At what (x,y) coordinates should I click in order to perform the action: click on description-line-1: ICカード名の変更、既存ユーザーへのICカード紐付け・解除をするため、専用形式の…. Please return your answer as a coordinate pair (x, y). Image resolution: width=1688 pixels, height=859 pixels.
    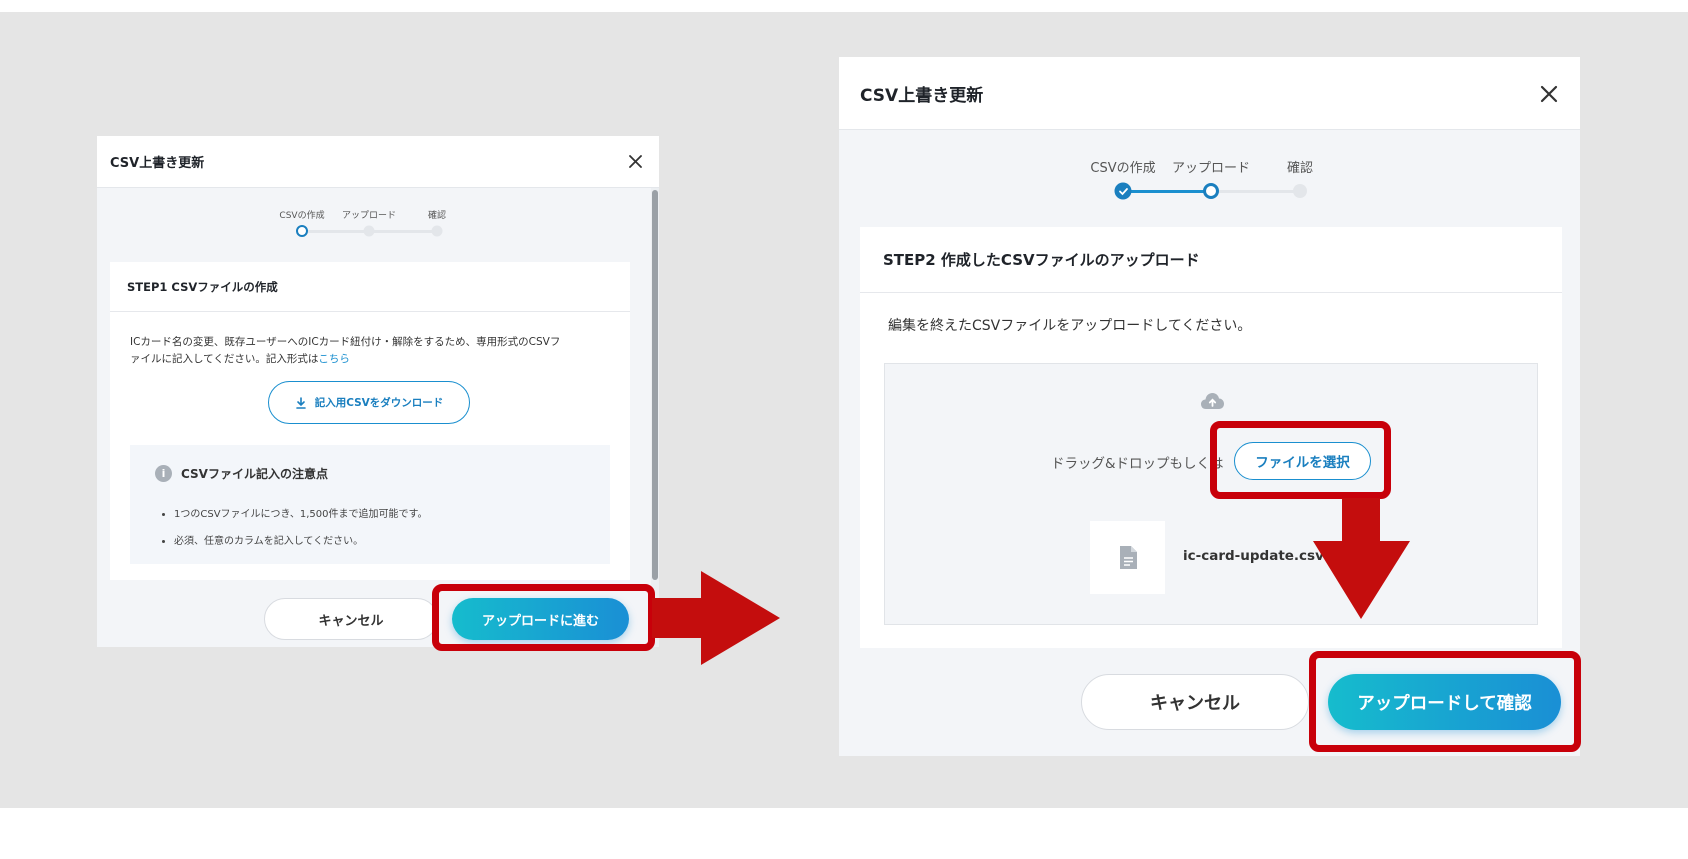
    Looking at the image, I should click on (345, 342).